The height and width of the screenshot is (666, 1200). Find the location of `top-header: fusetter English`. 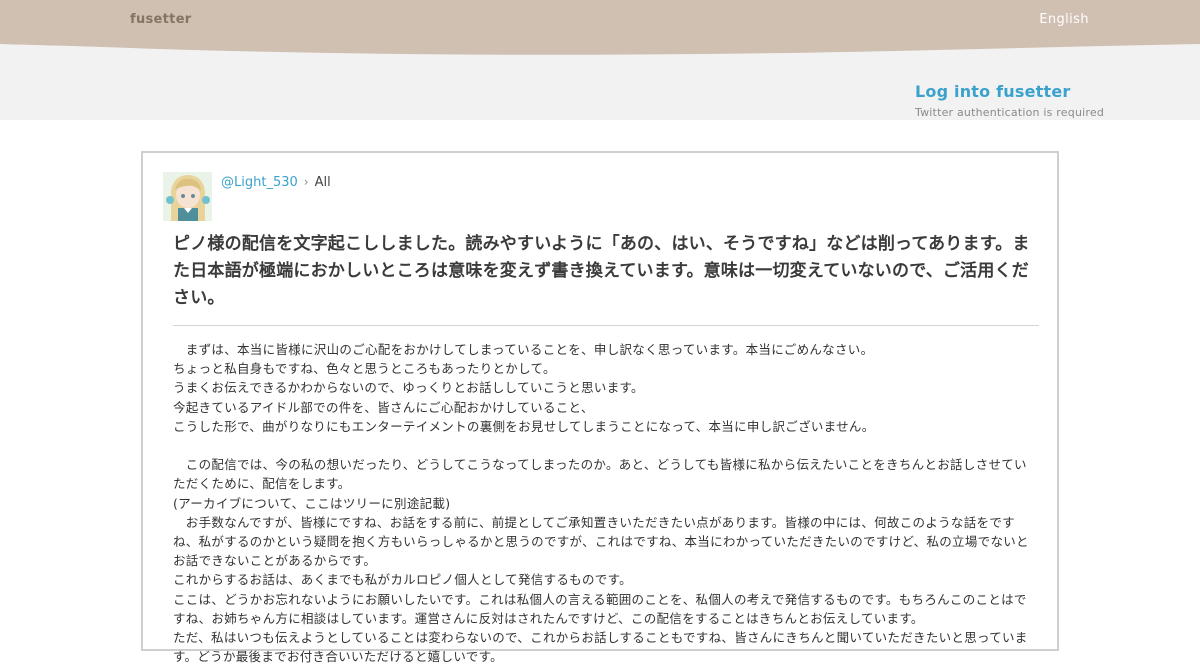

top-header: fusetter English is located at coordinates (600, 30).